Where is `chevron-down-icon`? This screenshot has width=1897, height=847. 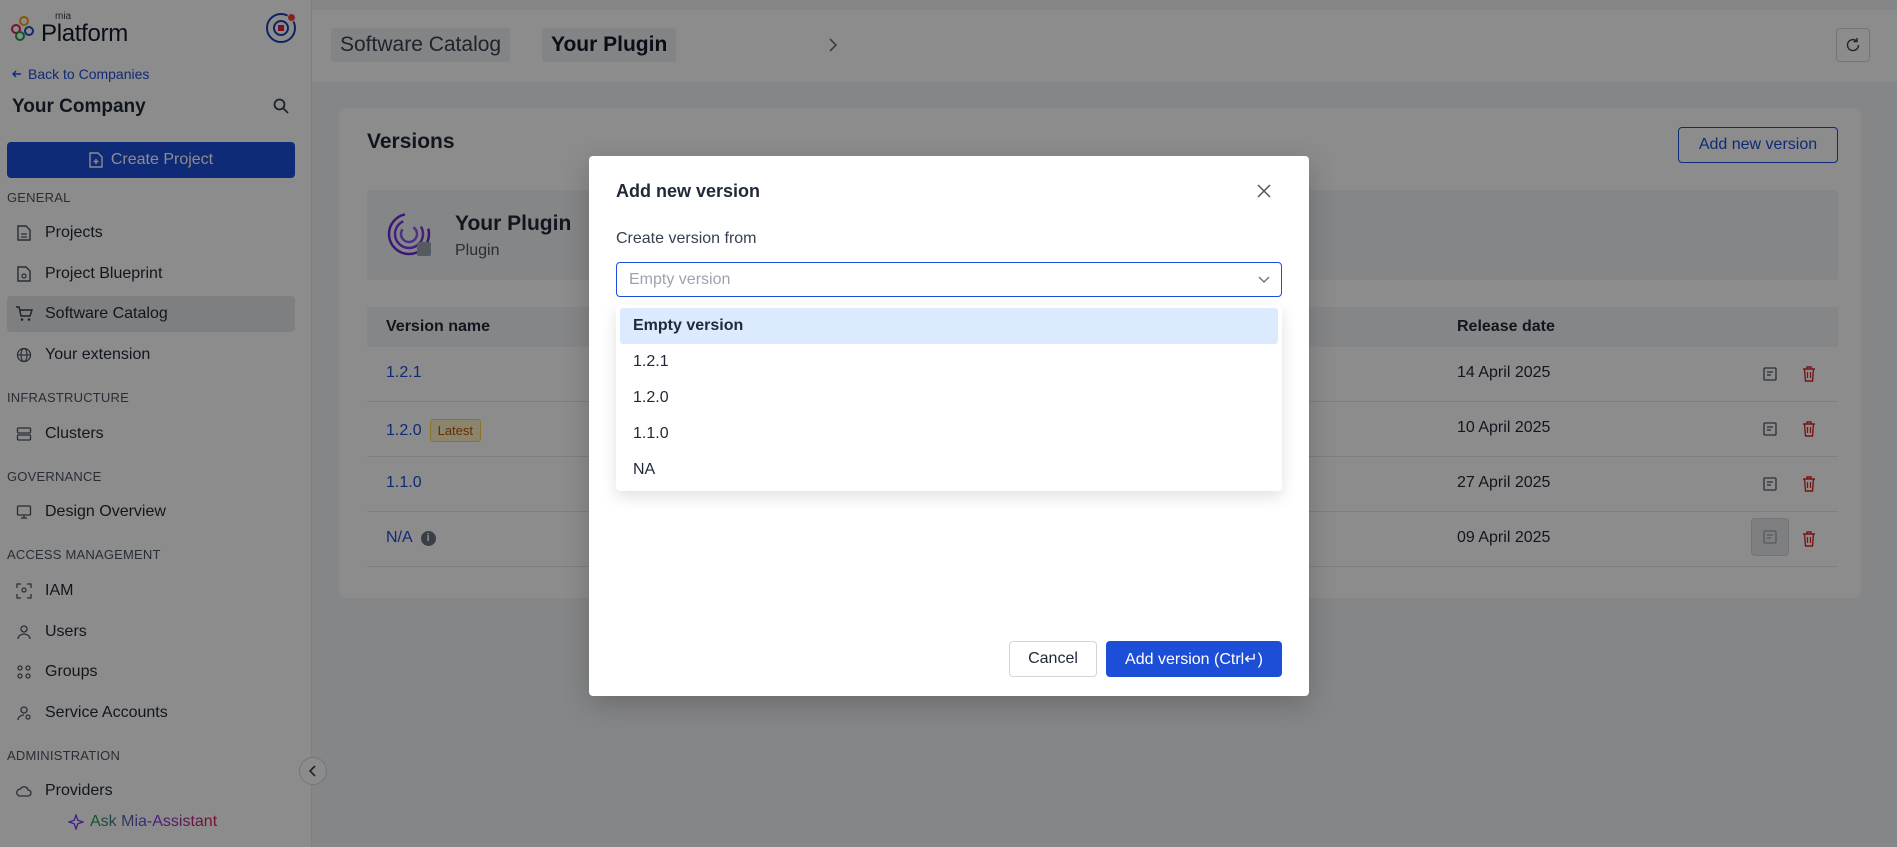 chevron-down-icon is located at coordinates (1264, 279).